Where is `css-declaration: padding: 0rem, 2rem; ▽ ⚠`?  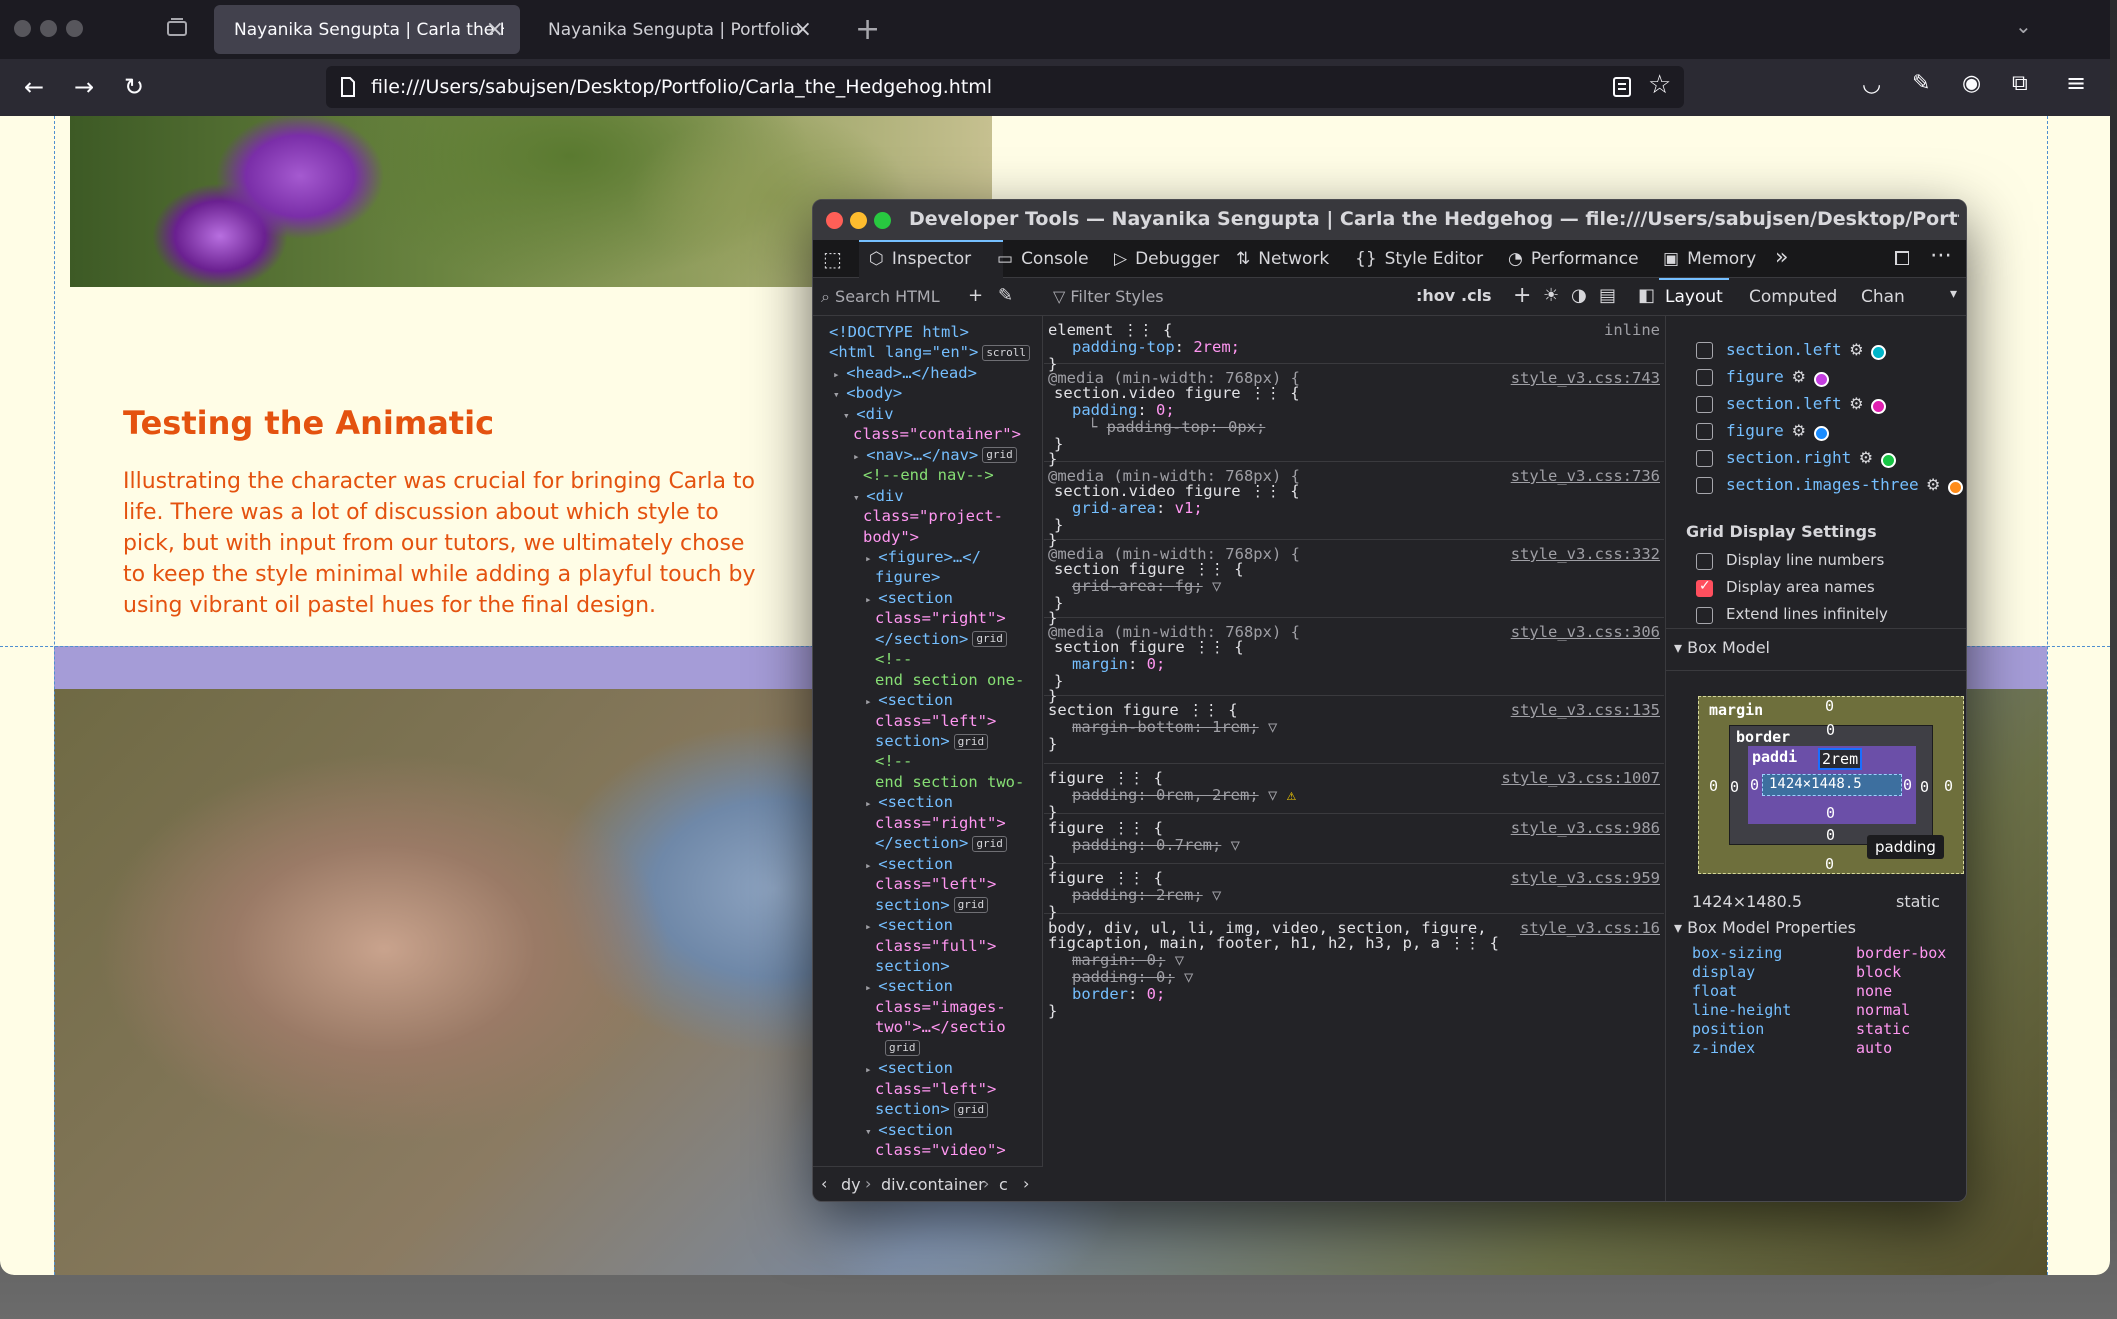 css-declaration: padding: 0rem, 2rem; ▽ ⚠ is located at coordinates (1184, 795).